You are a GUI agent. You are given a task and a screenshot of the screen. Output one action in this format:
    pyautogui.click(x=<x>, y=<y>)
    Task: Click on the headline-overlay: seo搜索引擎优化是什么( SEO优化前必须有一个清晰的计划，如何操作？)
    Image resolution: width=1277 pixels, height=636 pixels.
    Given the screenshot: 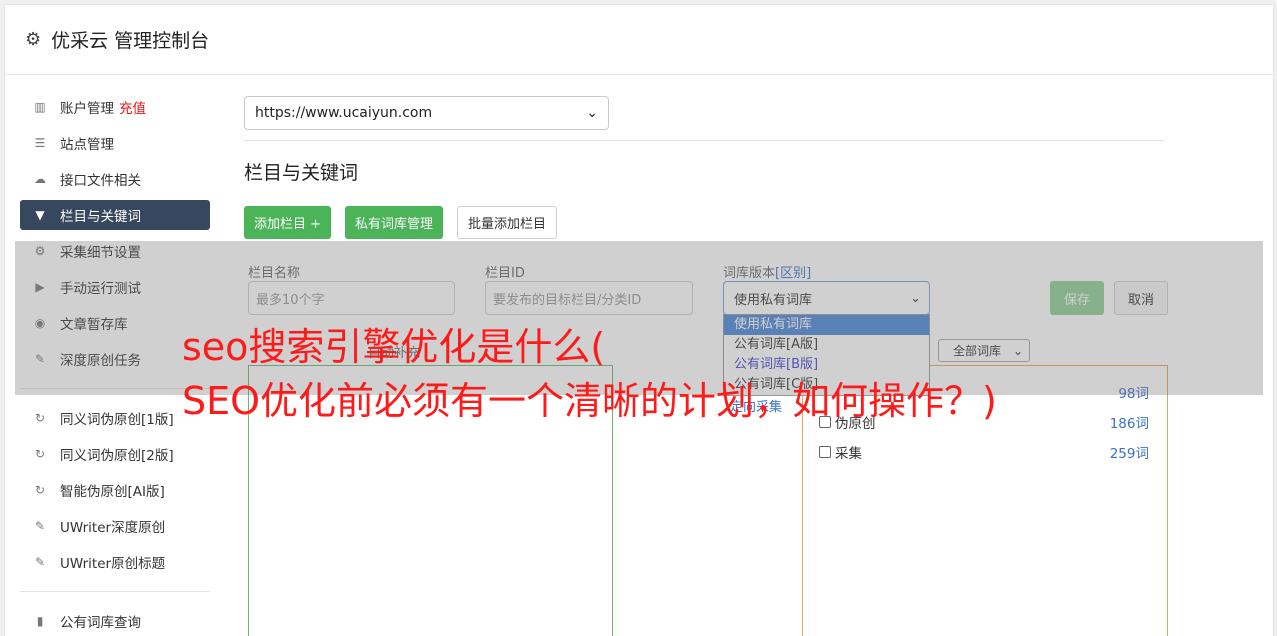 What is the action you would take?
    pyautogui.click(x=589, y=374)
    